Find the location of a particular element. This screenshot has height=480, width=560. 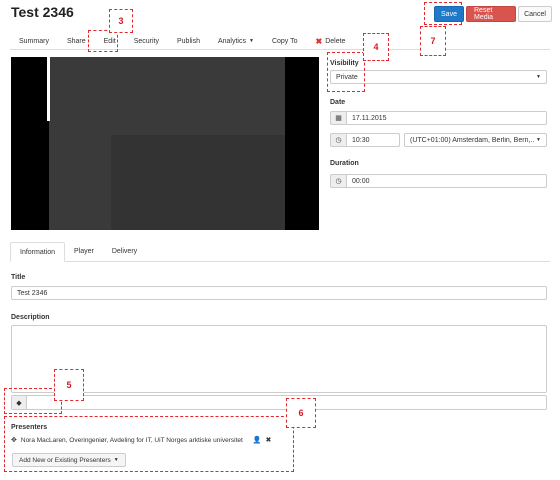

calendar-icon: ▦ is located at coordinates (338, 118).